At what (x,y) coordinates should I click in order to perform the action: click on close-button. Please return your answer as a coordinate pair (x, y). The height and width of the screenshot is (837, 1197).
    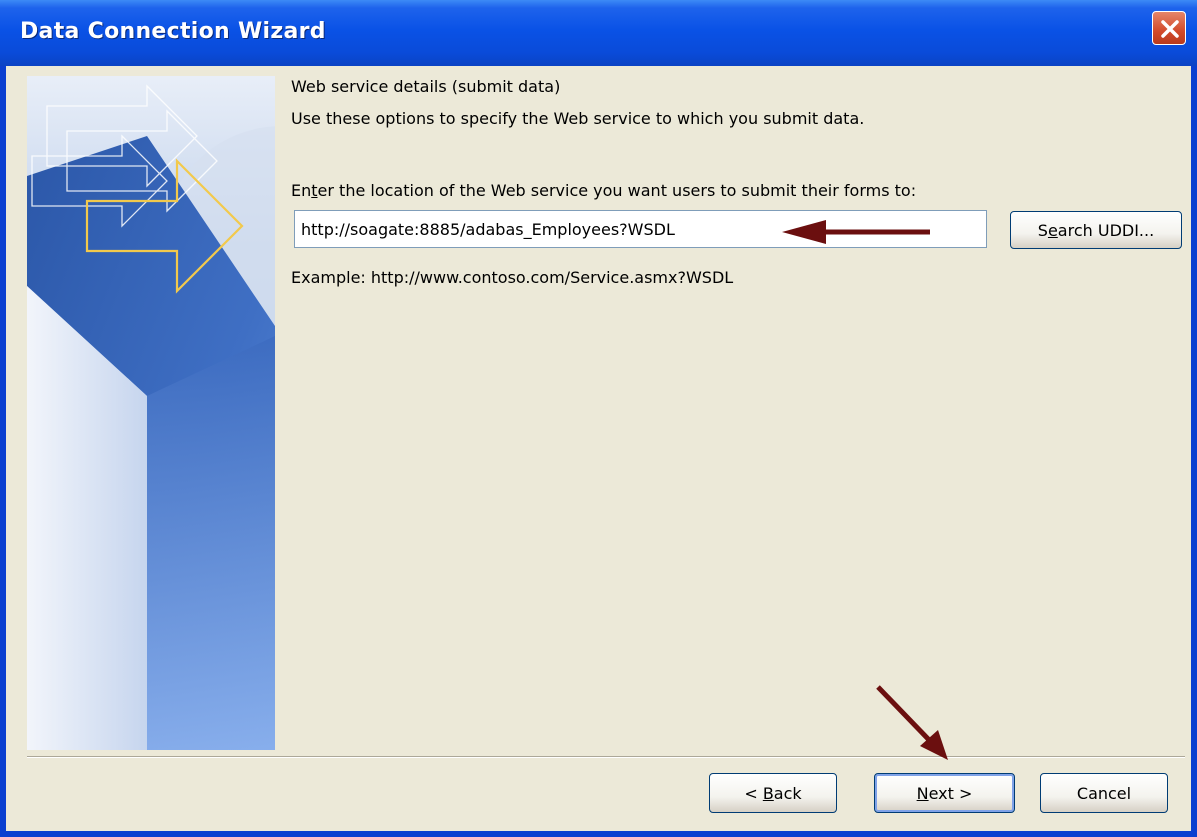
    Looking at the image, I should click on (1169, 28).